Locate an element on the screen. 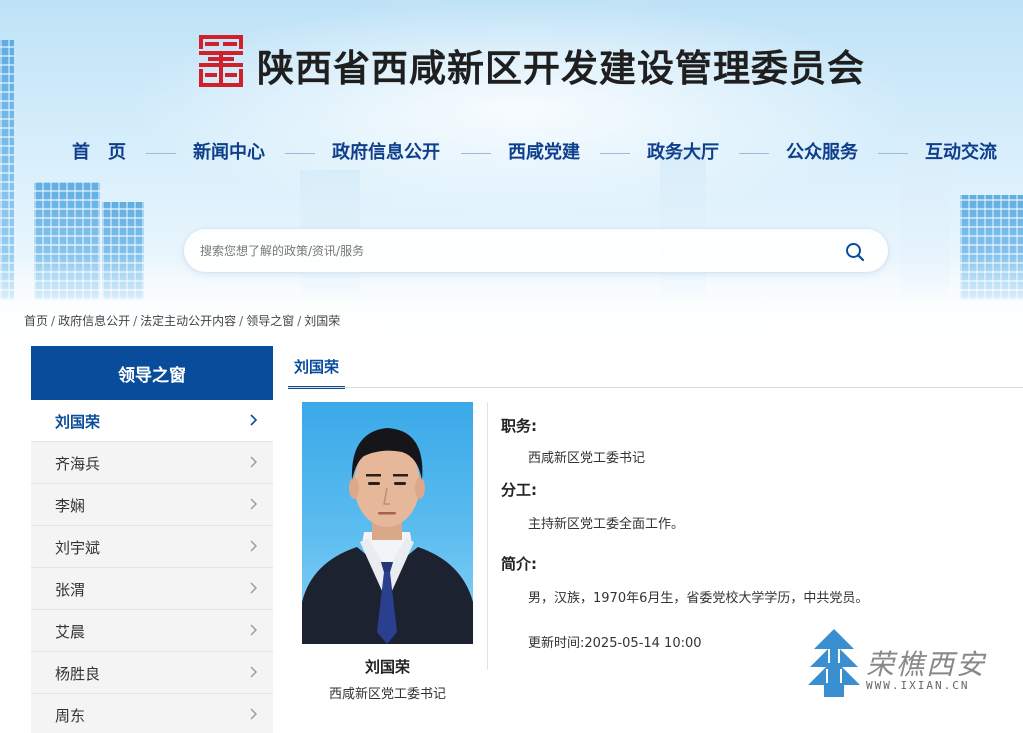 This screenshot has width=1023, height=733. sidebar-item-label: 艾晨 is located at coordinates (70, 632).